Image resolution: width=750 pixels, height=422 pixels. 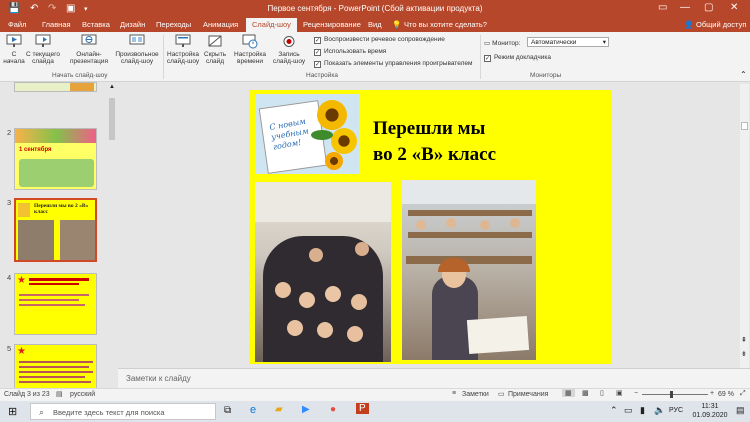 What do you see at coordinates (604, 42) in the screenshot?
I see `chevron-down-icon: ▾` at bounding box center [604, 42].